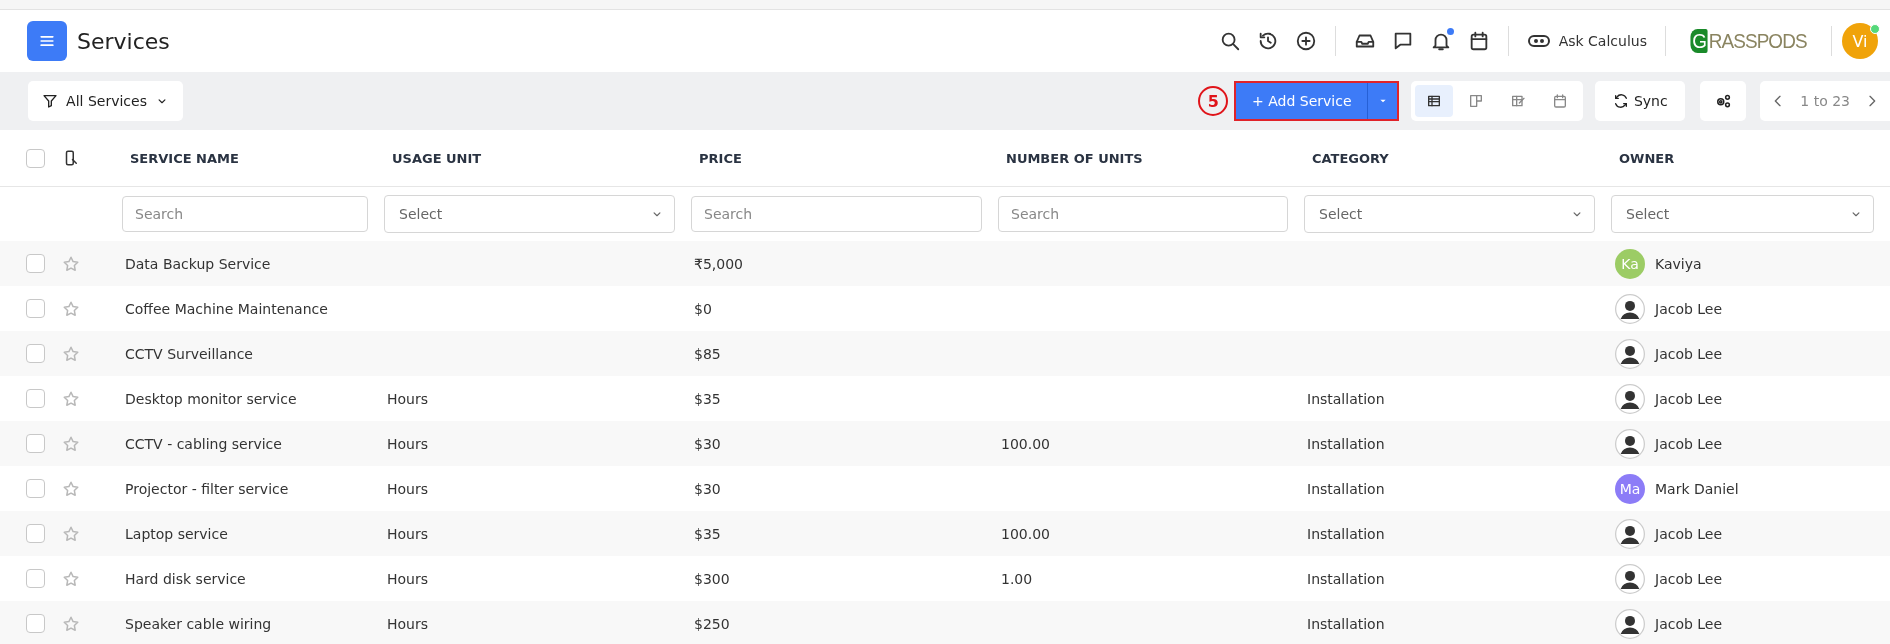  Describe the element at coordinates (207, 488) in the screenshot. I see `table-cell: Projector - filter service` at that location.